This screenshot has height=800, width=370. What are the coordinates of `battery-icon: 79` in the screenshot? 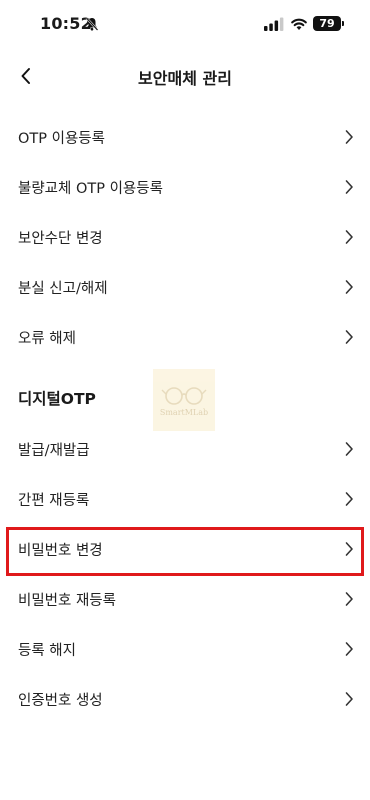 It's located at (327, 23).